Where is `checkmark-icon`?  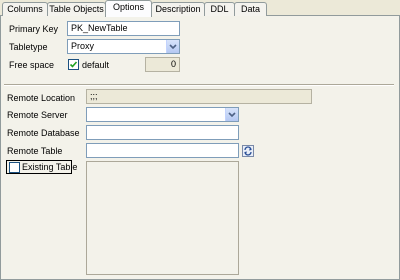 checkmark-icon is located at coordinates (73, 64).